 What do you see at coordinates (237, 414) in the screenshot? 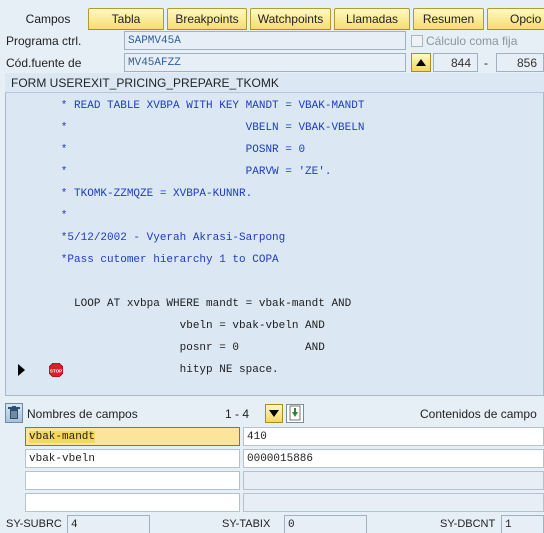
I see `field-range-label: 1 - 4` at bounding box center [237, 414].